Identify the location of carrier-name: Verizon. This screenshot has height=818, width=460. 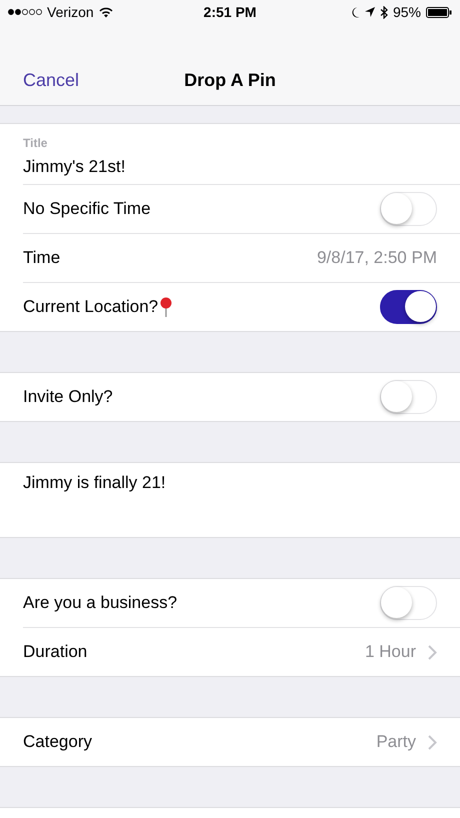
(70, 12).